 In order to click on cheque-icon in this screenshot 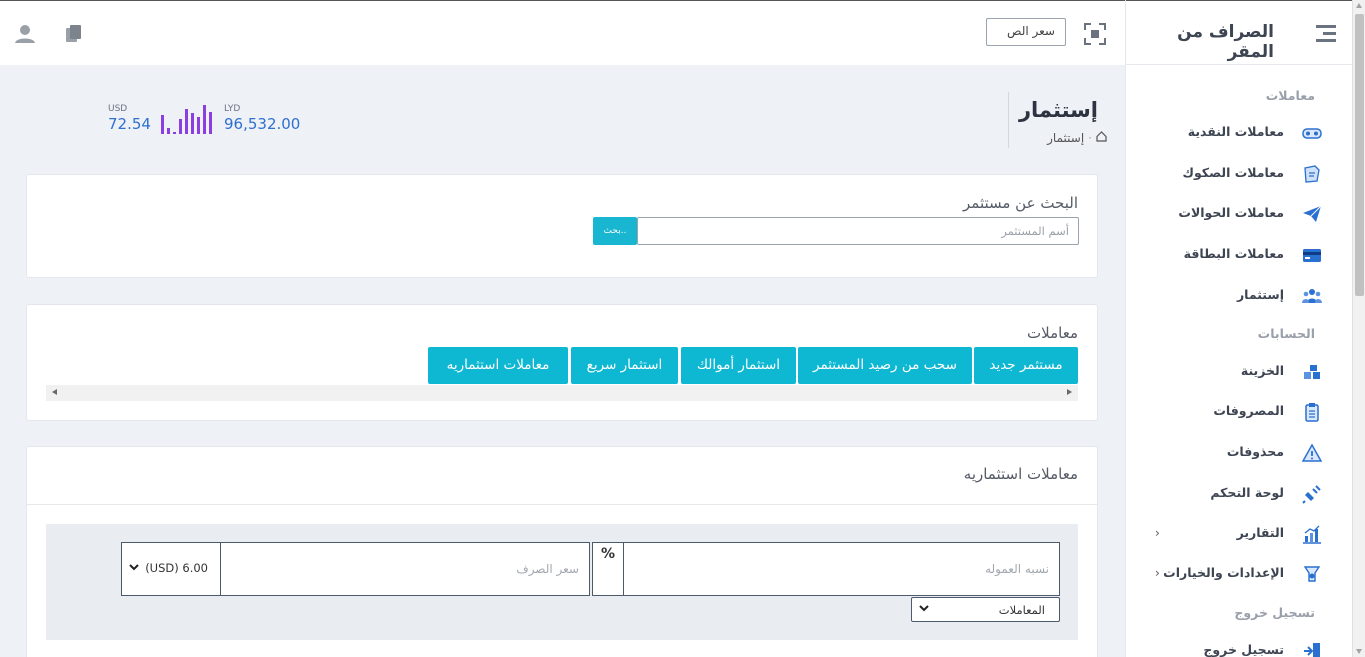, I will do `click(1312, 174)`.